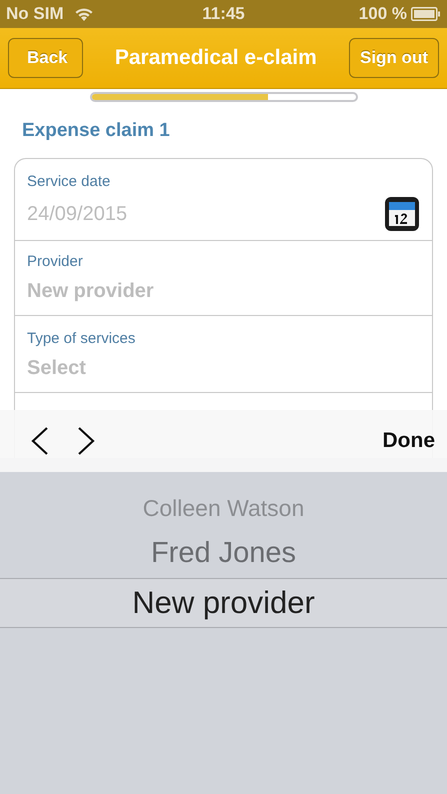  What do you see at coordinates (223, 603) in the screenshot?
I see `picker-option: New provider` at bounding box center [223, 603].